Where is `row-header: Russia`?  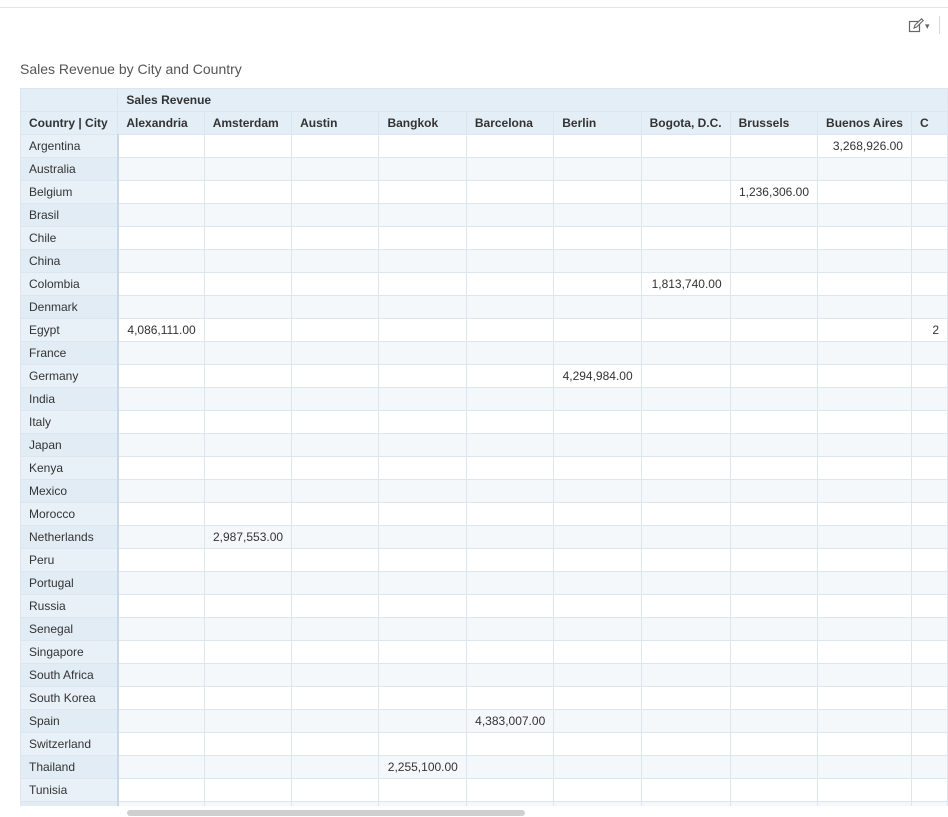
row-header: Russia is located at coordinates (69, 606).